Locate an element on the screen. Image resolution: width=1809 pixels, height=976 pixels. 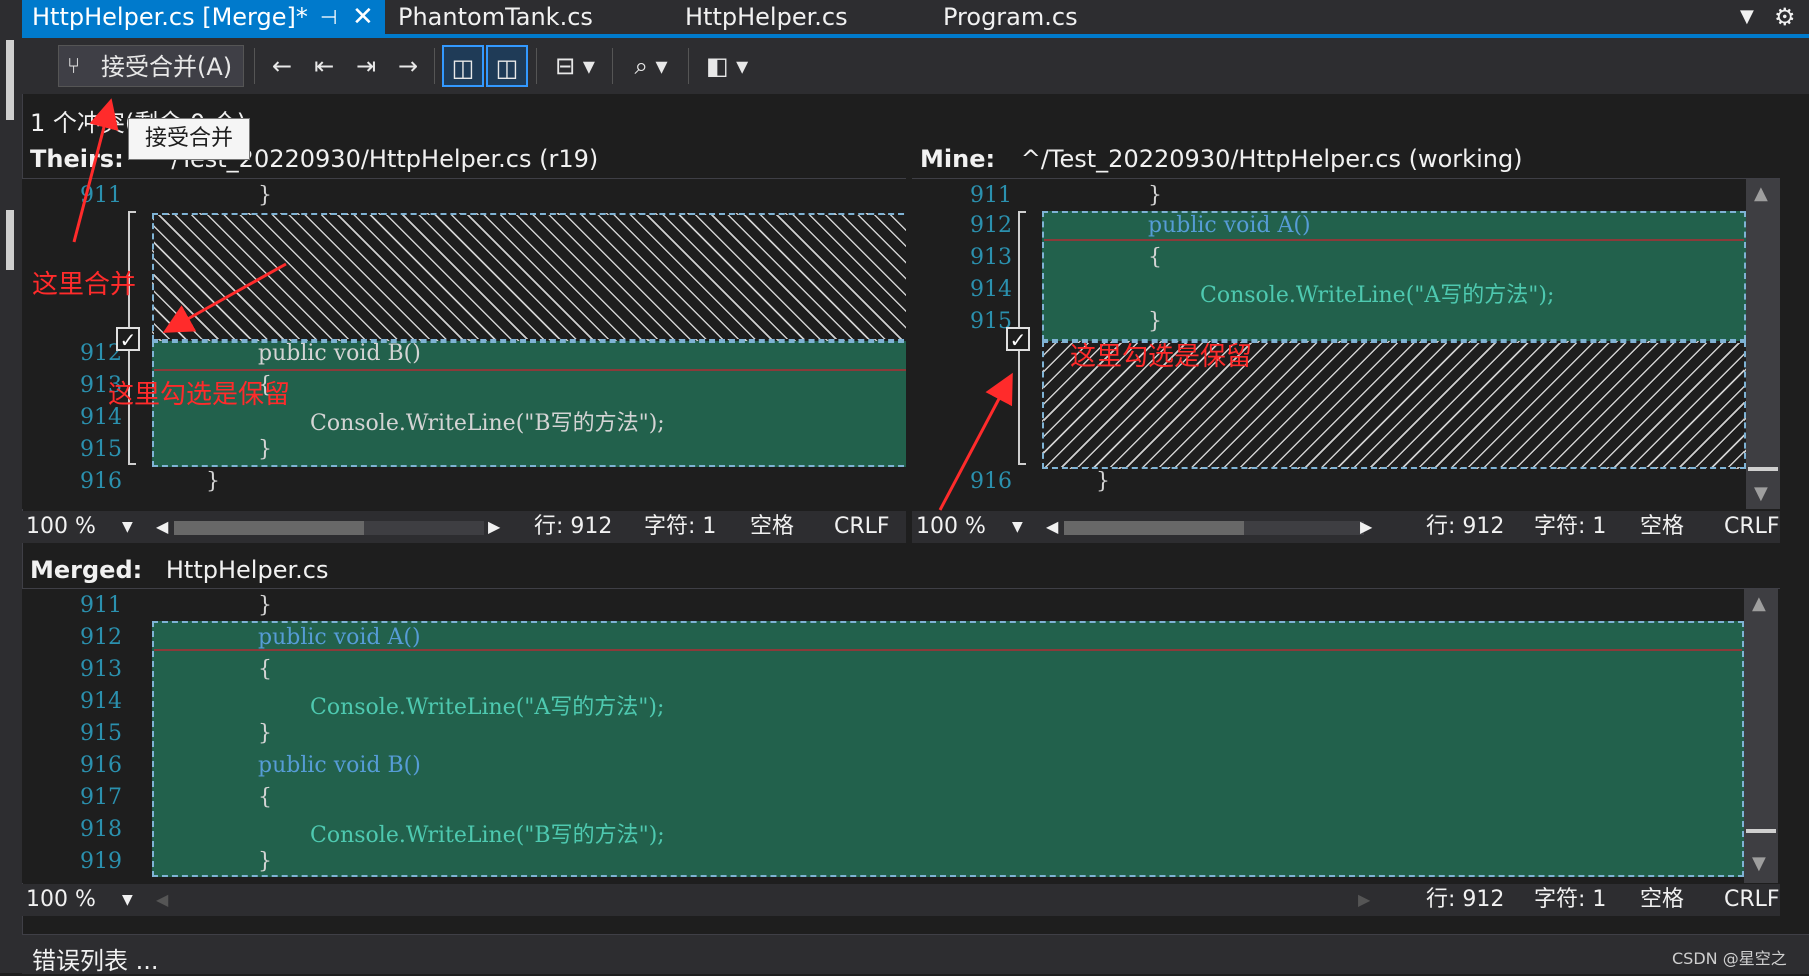
annotation-keep-left: 这里勾选是保留 is located at coordinates (199, 395).